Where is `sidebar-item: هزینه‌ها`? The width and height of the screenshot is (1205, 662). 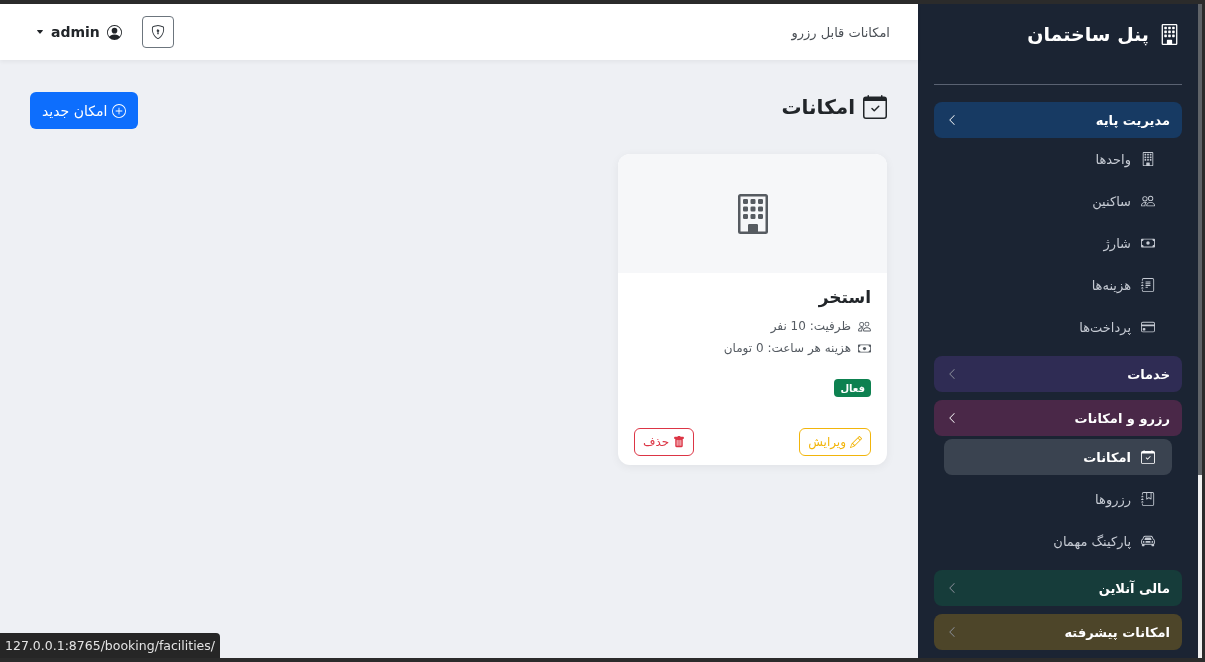 sidebar-item: هزینه‌ها is located at coordinates (1058, 285).